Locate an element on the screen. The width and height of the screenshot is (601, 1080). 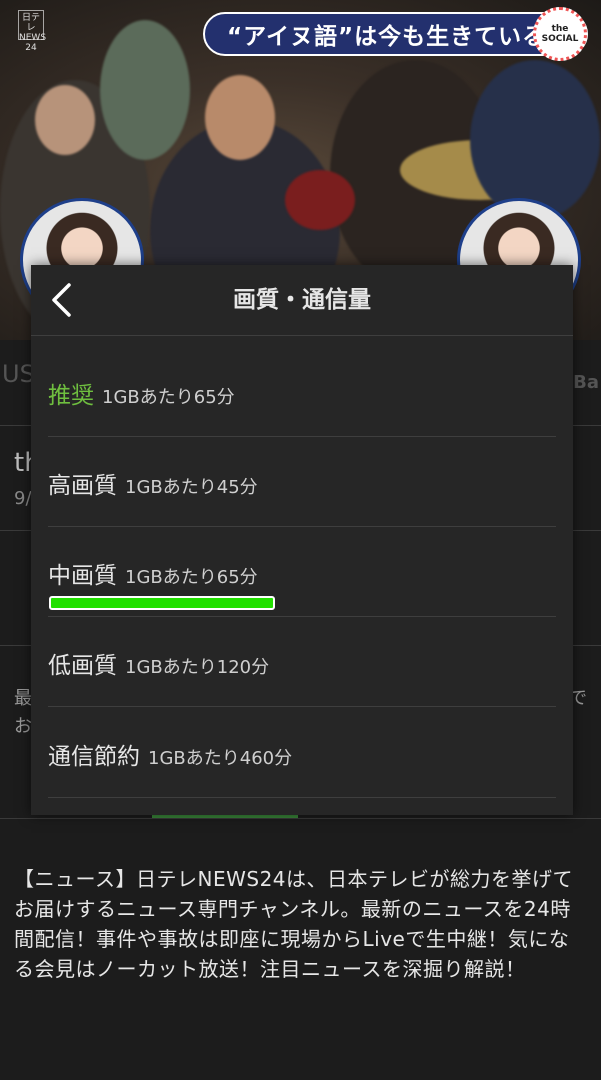
bg-fragment-ba: Ba is located at coordinates (586, 382).